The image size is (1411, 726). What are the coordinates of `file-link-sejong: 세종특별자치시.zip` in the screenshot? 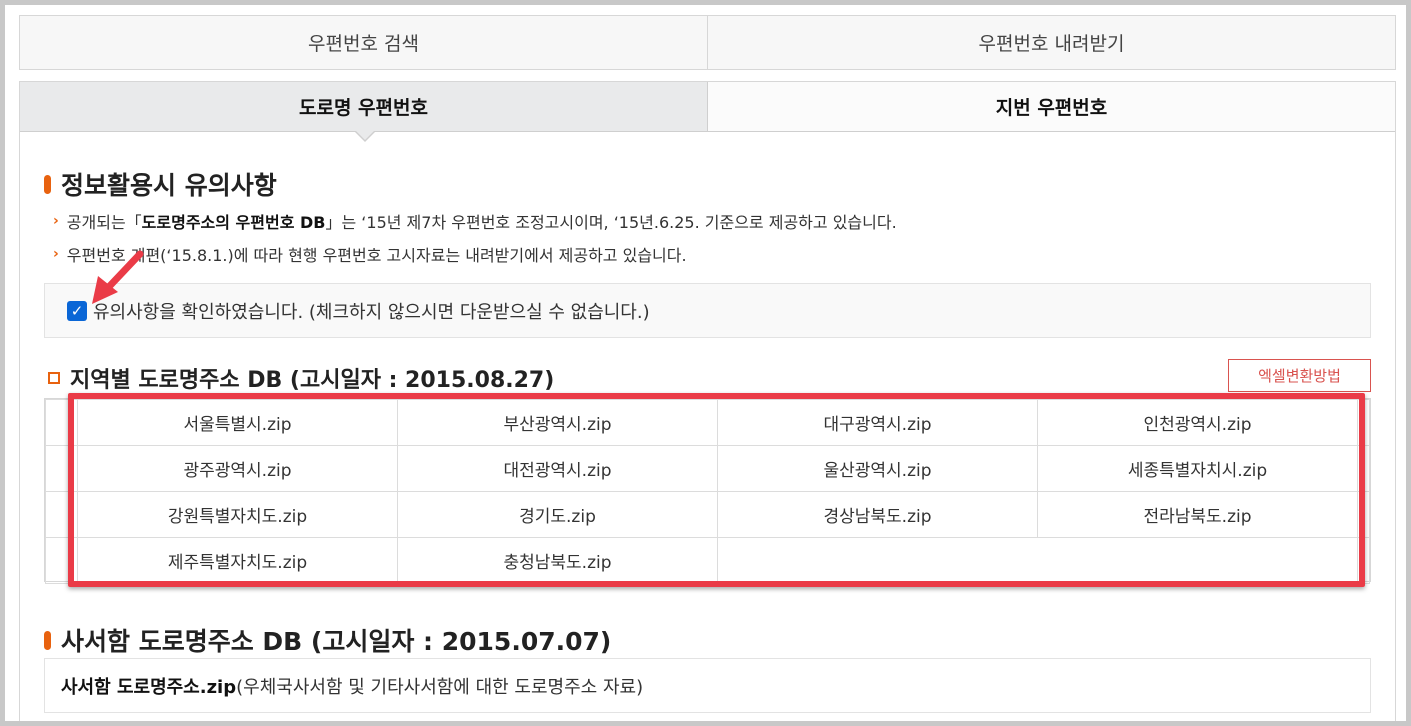 It's located at (1197, 468).